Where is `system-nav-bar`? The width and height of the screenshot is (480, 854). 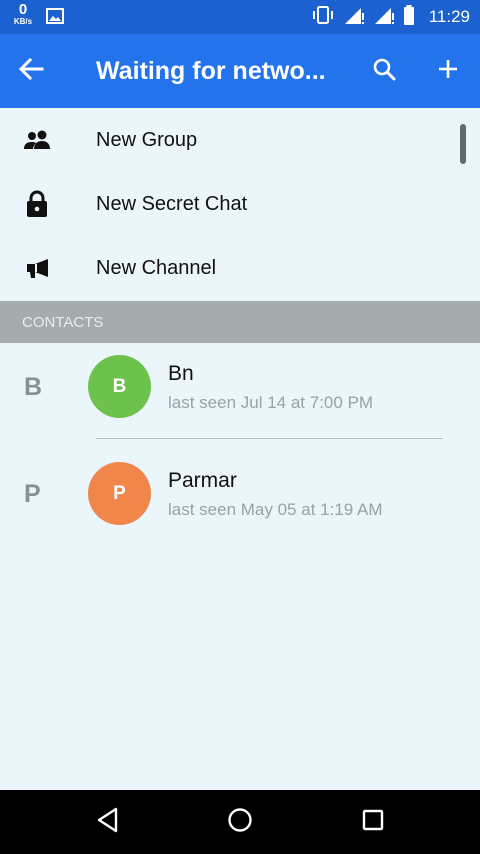
system-nav-bar is located at coordinates (240, 822).